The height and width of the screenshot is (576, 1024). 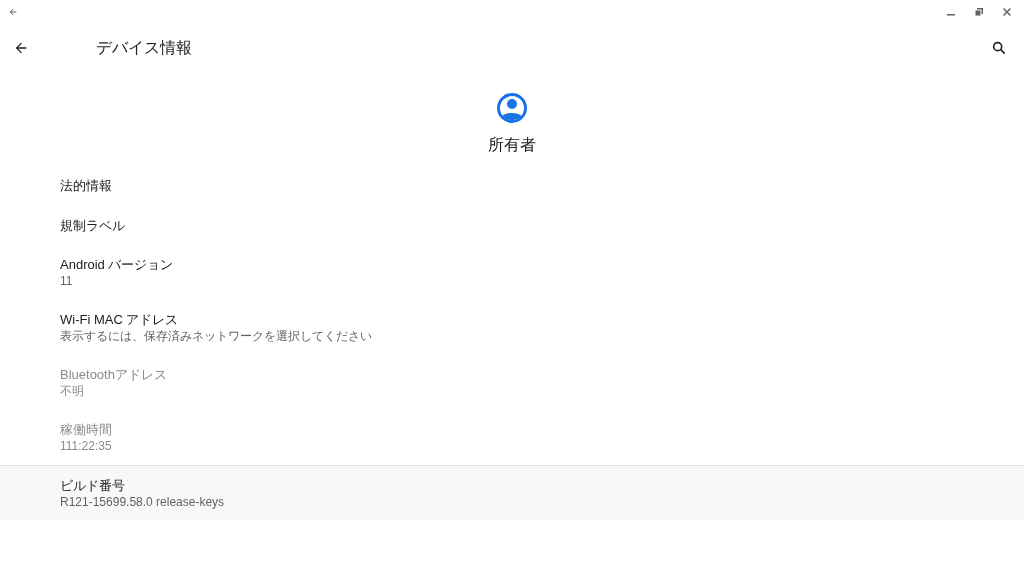 What do you see at coordinates (21, 48) in the screenshot?
I see `back-icon` at bounding box center [21, 48].